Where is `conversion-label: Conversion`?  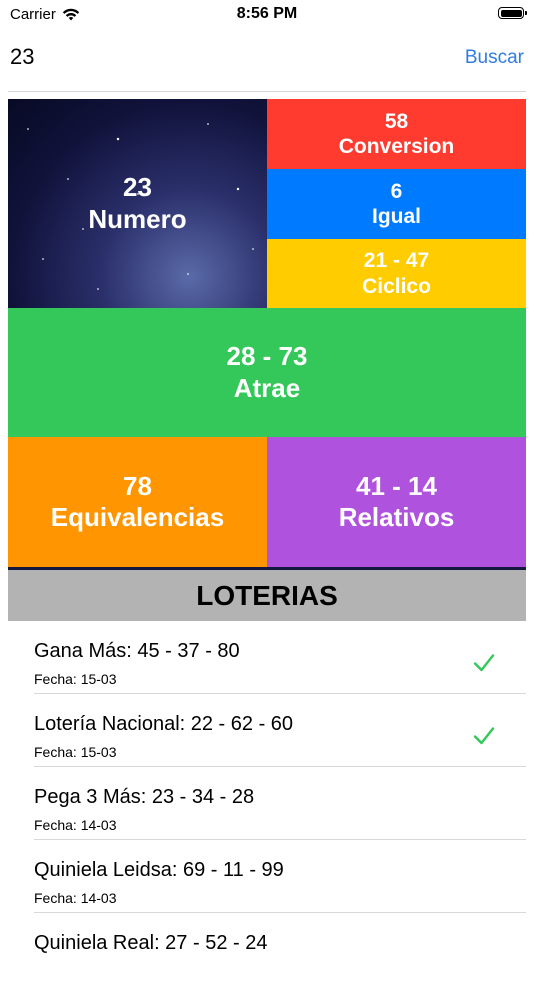 conversion-label: Conversion is located at coordinates (396, 146).